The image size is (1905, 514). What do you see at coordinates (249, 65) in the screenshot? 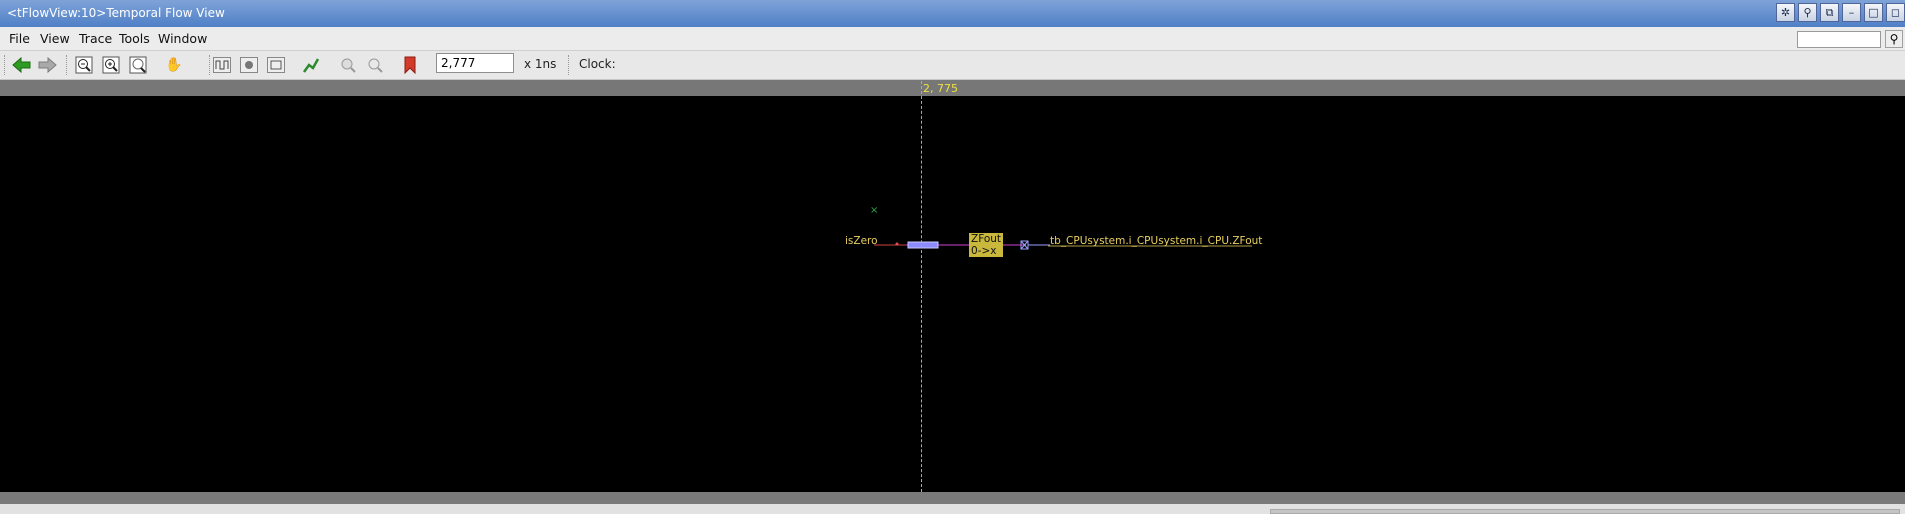
I see `schematic-icon` at bounding box center [249, 65].